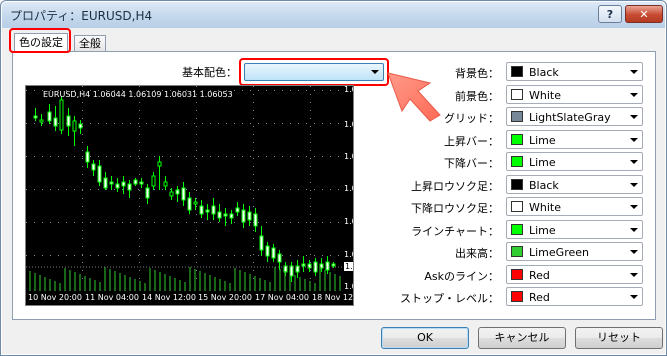  I want to click on cancel-button: キャンセル, so click(522, 338).